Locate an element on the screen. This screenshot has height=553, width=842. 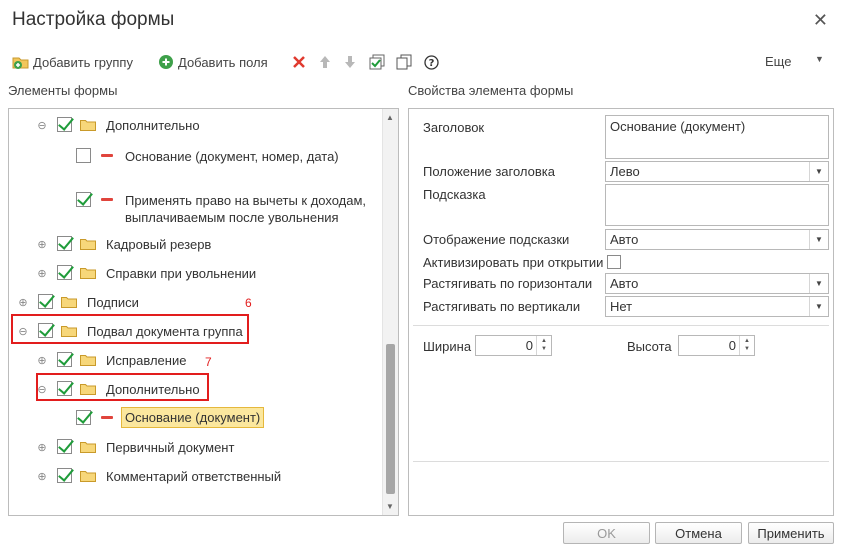
annotation-marker-6: 6 is located at coordinates (248, 303).